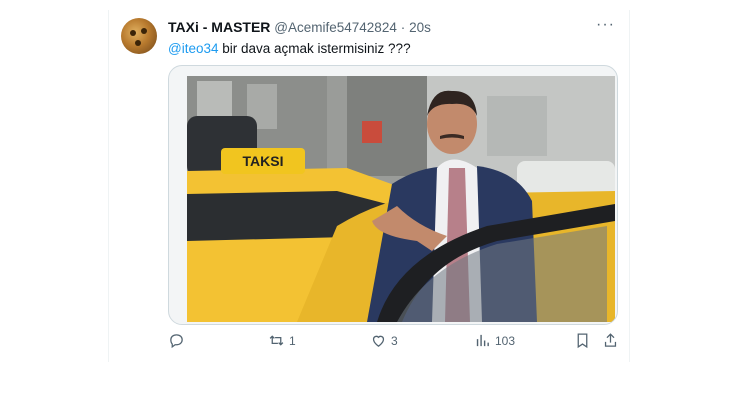 This screenshot has width=730, height=420. What do you see at coordinates (378, 341) in the screenshot?
I see `heart-icon` at bounding box center [378, 341].